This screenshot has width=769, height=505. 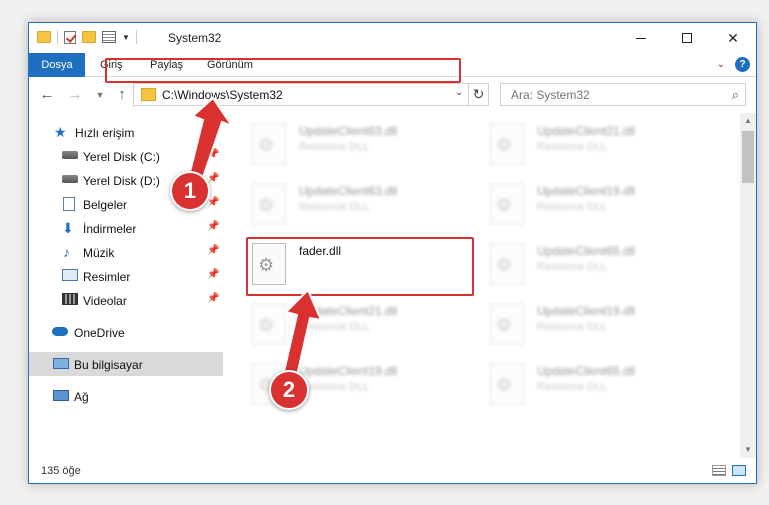 I want to click on step-2-badge: 2, so click(x=289, y=390).